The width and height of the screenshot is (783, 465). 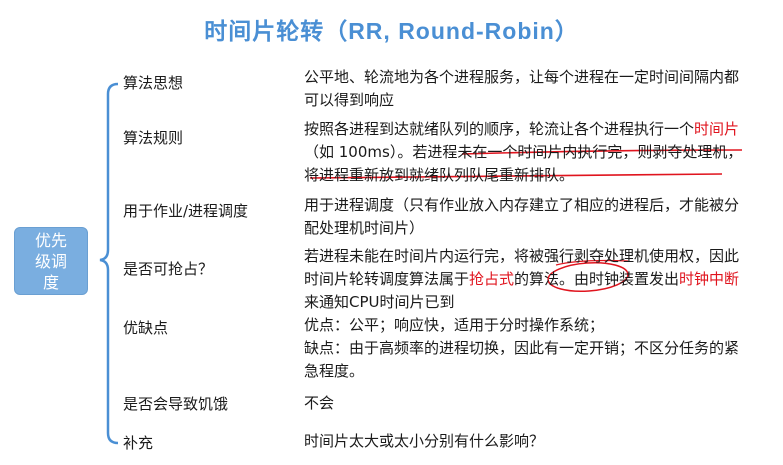 What do you see at coordinates (379, 302) in the screenshot?
I see `preempt-text-e: 来通知CPU时间片已到` at bounding box center [379, 302].